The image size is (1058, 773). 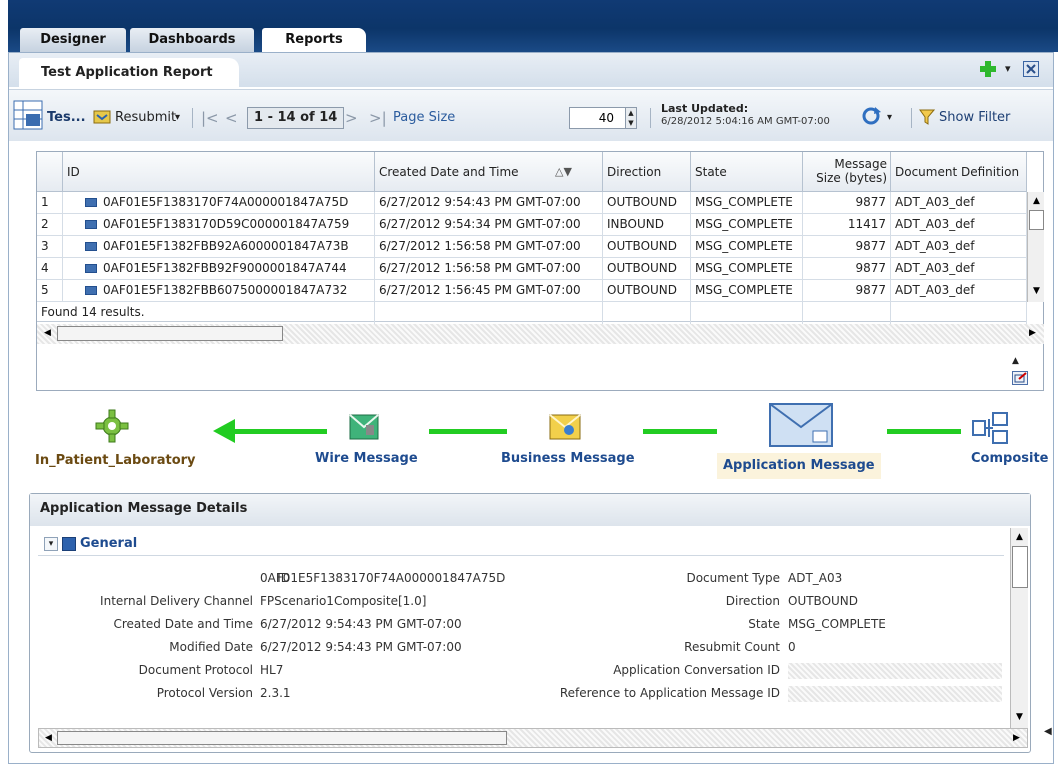 What do you see at coordinates (1019, 628) in the screenshot?
I see `details-vertical-scrollbar: ▲ ▼` at bounding box center [1019, 628].